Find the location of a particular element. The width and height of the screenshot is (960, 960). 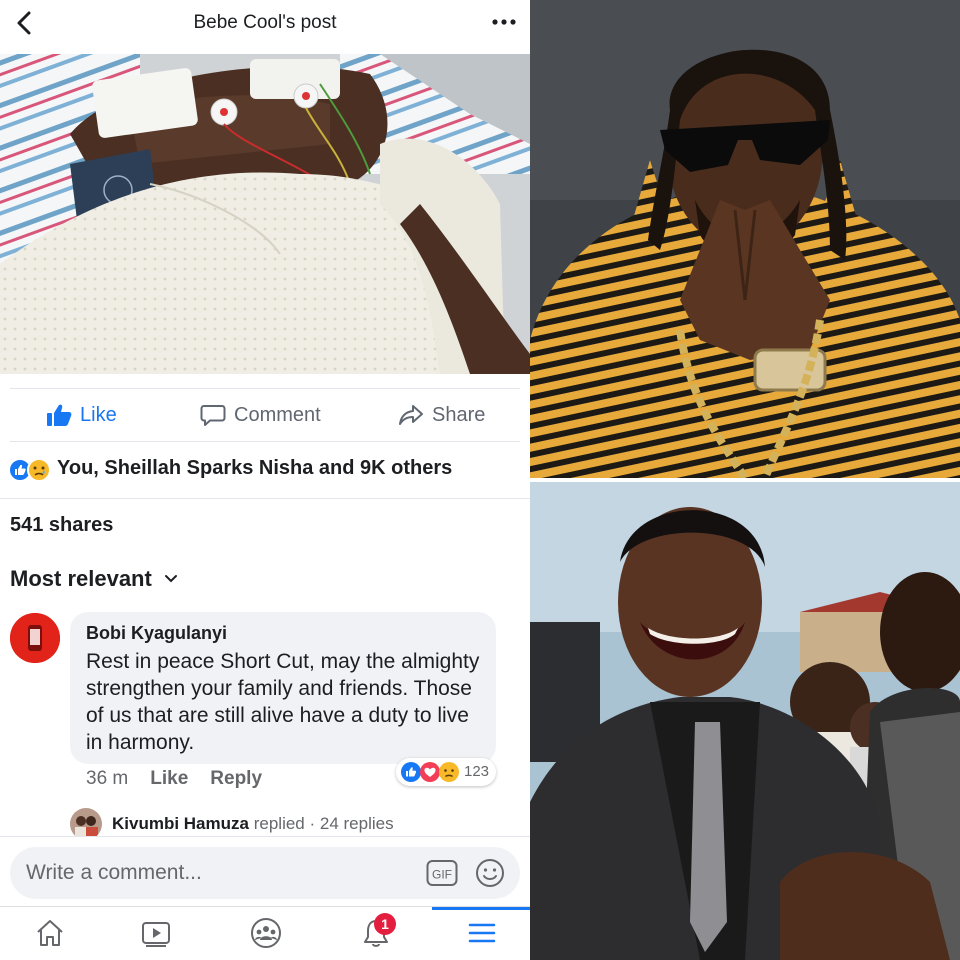

emoji-button is located at coordinates (490, 873).